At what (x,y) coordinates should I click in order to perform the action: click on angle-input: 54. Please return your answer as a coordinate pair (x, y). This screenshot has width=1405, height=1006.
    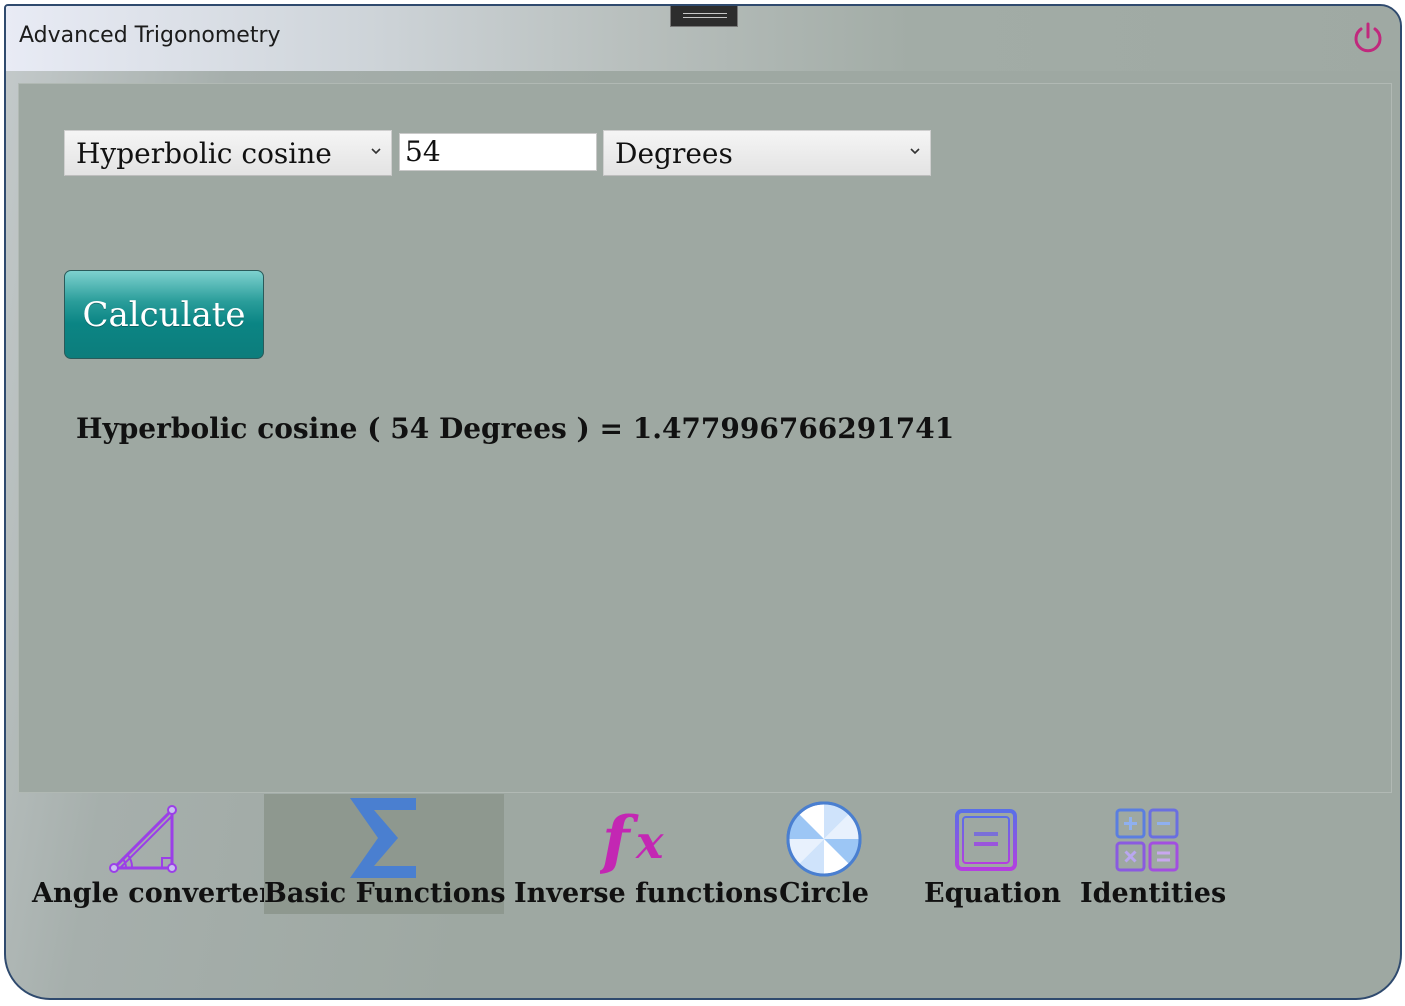
    Looking at the image, I should click on (498, 152).